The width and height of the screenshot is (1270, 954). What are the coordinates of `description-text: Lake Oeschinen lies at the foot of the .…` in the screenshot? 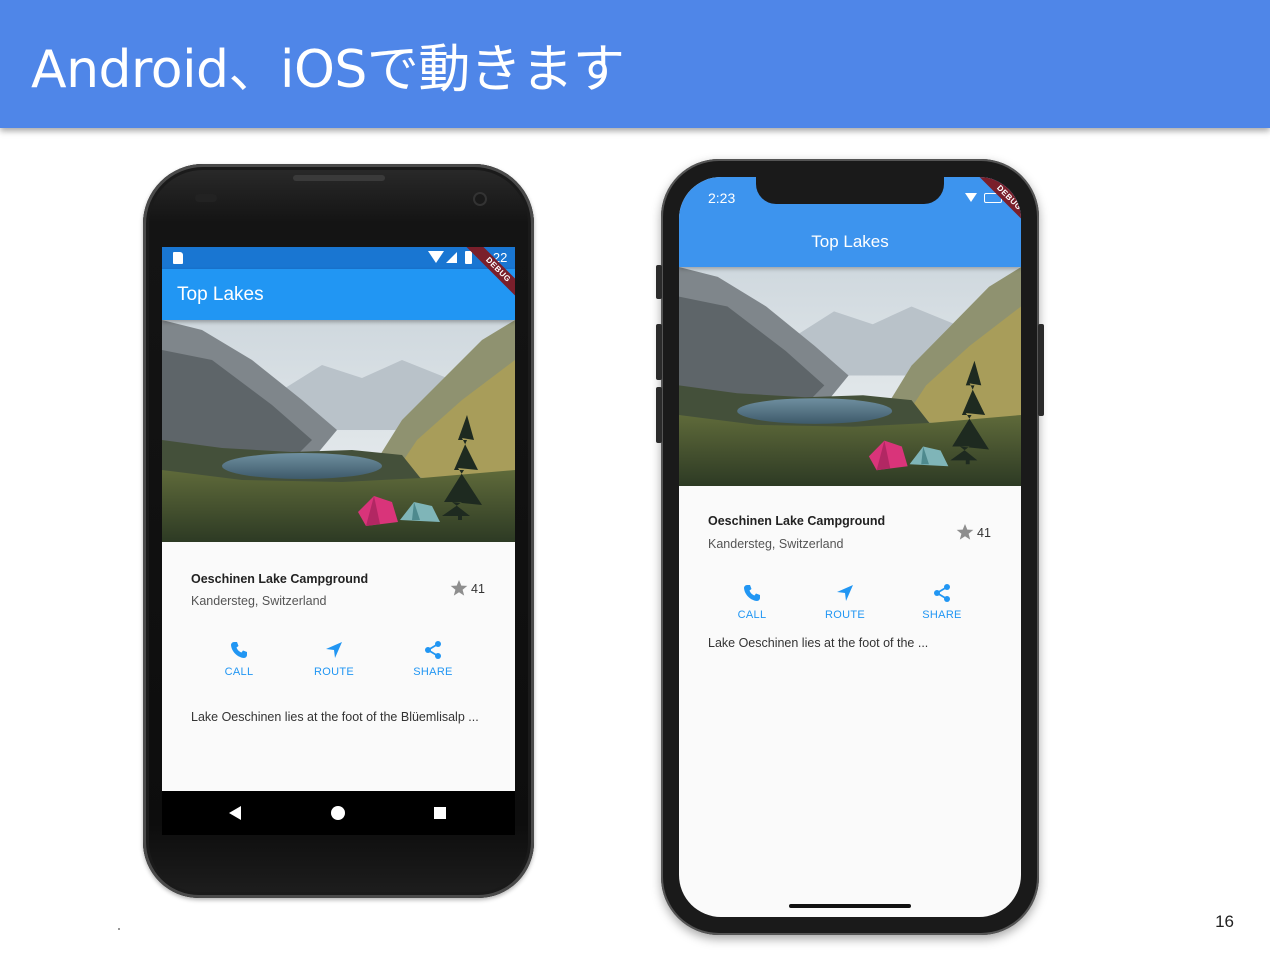 It's located at (818, 643).